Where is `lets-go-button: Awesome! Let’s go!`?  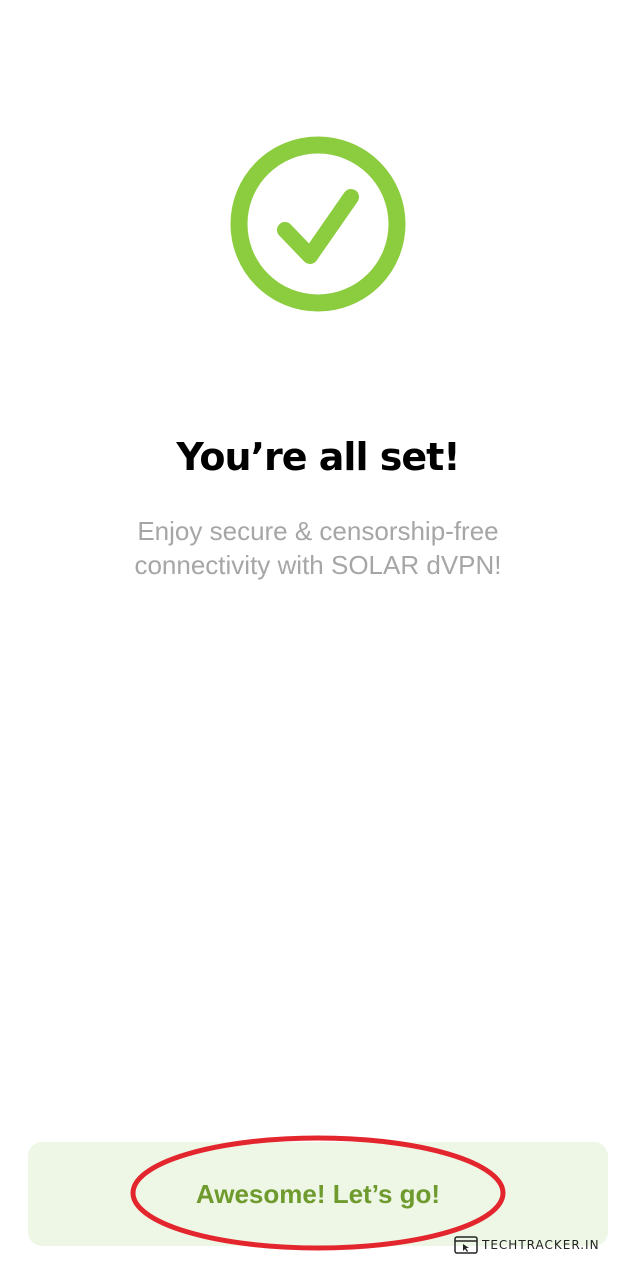
lets-go-button: Awesome! Let’s go! is located at coordinates (318, 1194).